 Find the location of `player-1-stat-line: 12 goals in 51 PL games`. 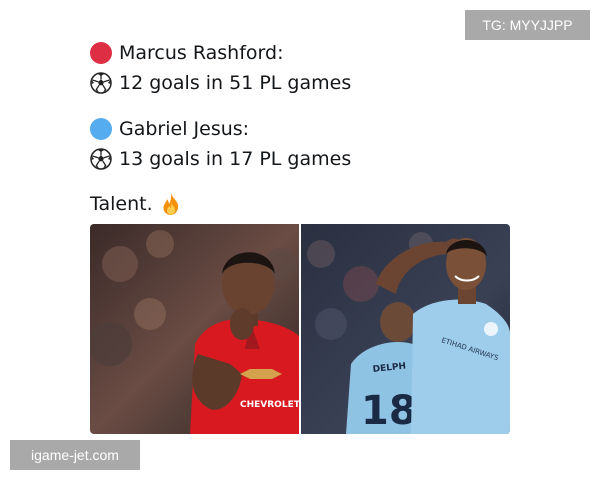

player-1-stat-line: 12 goals in 51 PL games is located at coordinates (300, 83).